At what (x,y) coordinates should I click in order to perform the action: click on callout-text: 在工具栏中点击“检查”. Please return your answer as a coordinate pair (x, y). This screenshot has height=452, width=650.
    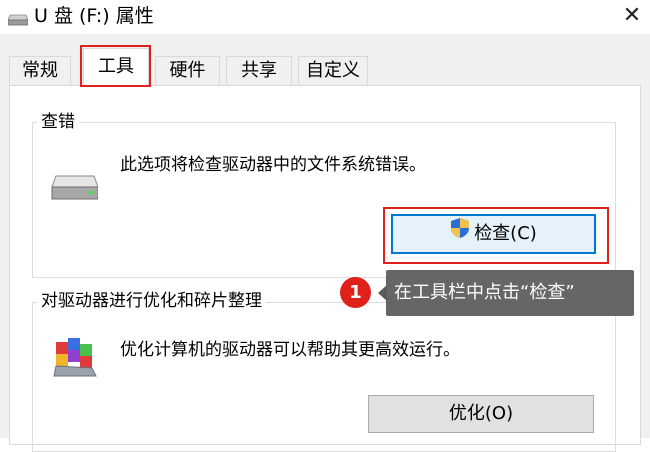
    Looking at the image, I should click on (484, 292).